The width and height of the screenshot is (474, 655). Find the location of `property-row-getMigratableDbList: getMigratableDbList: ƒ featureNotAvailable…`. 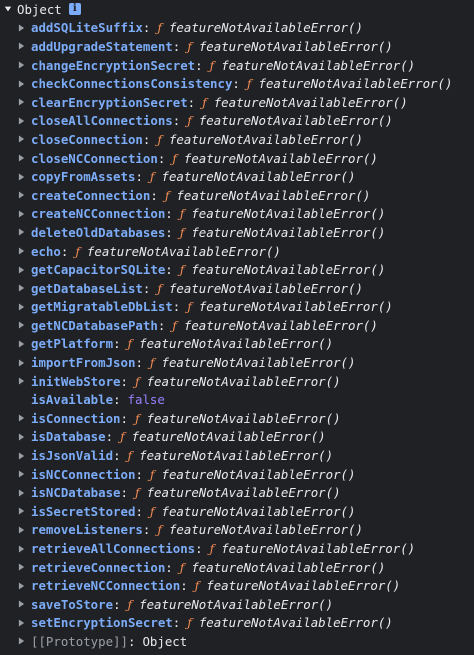

property-row-getMigratableDbList: getMigratableDbList: ƒ featureNotAvailable… is located at coordinates (226, 307).